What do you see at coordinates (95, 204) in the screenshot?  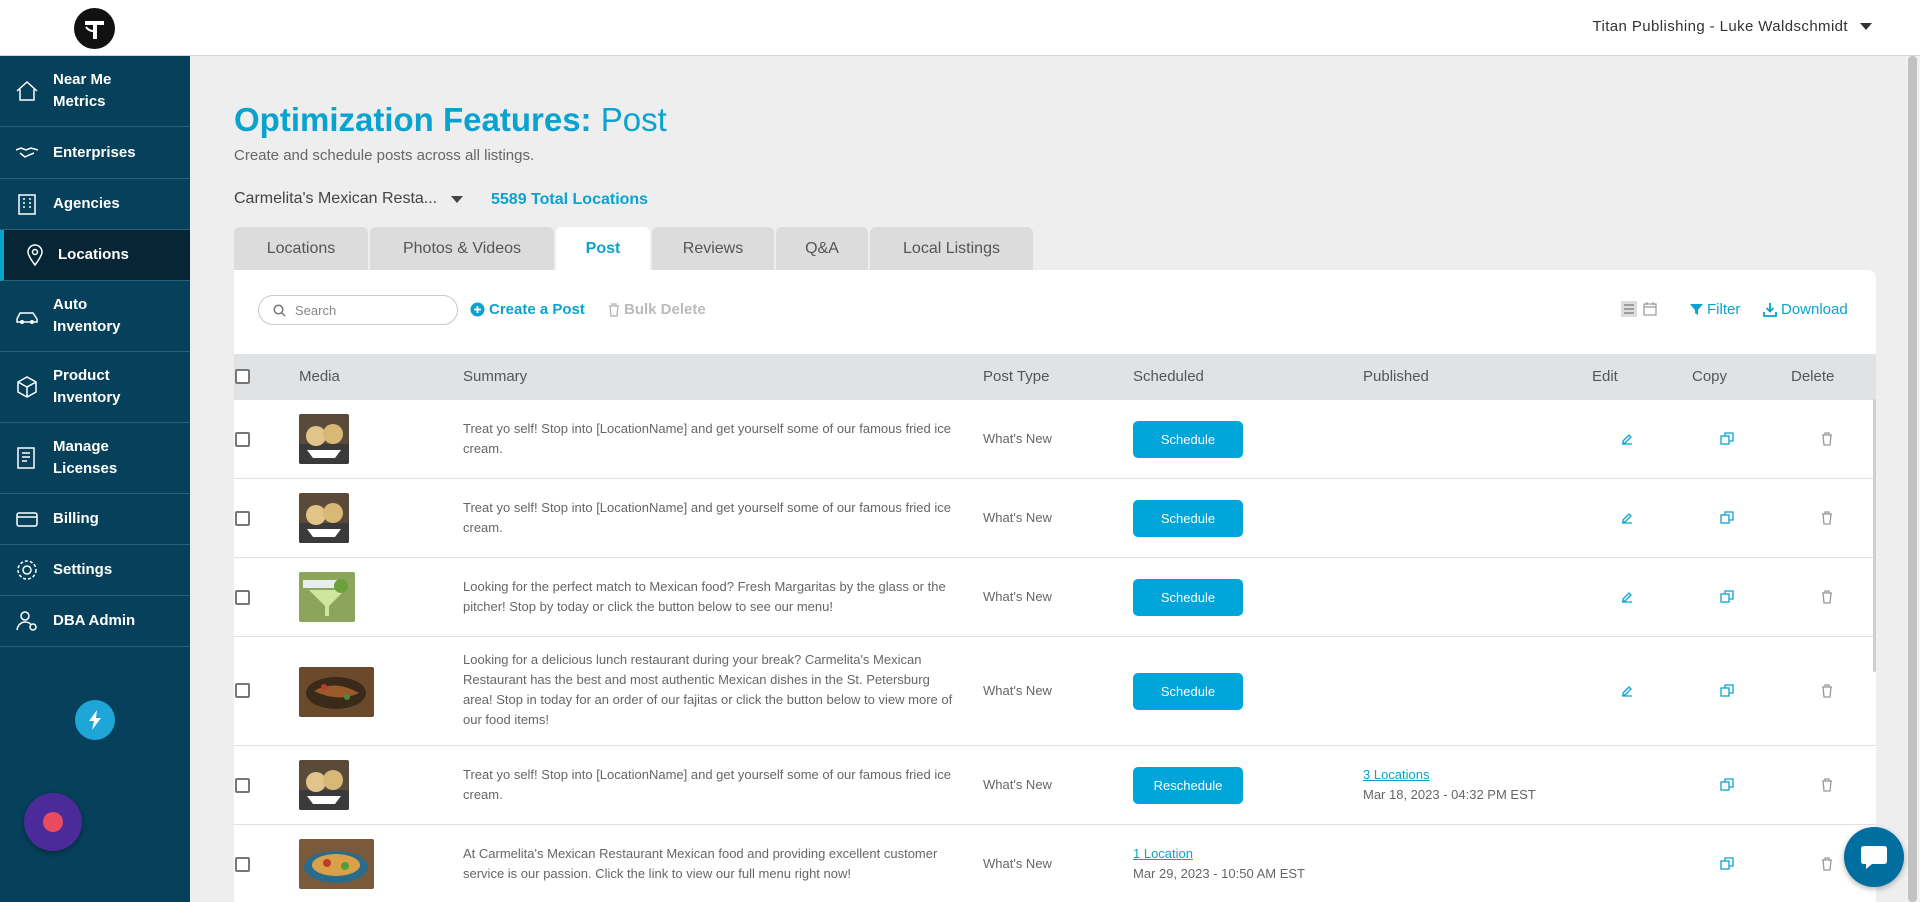 I see `sidebar-item-agencies: Agencies` at bounding box center [95, 204].